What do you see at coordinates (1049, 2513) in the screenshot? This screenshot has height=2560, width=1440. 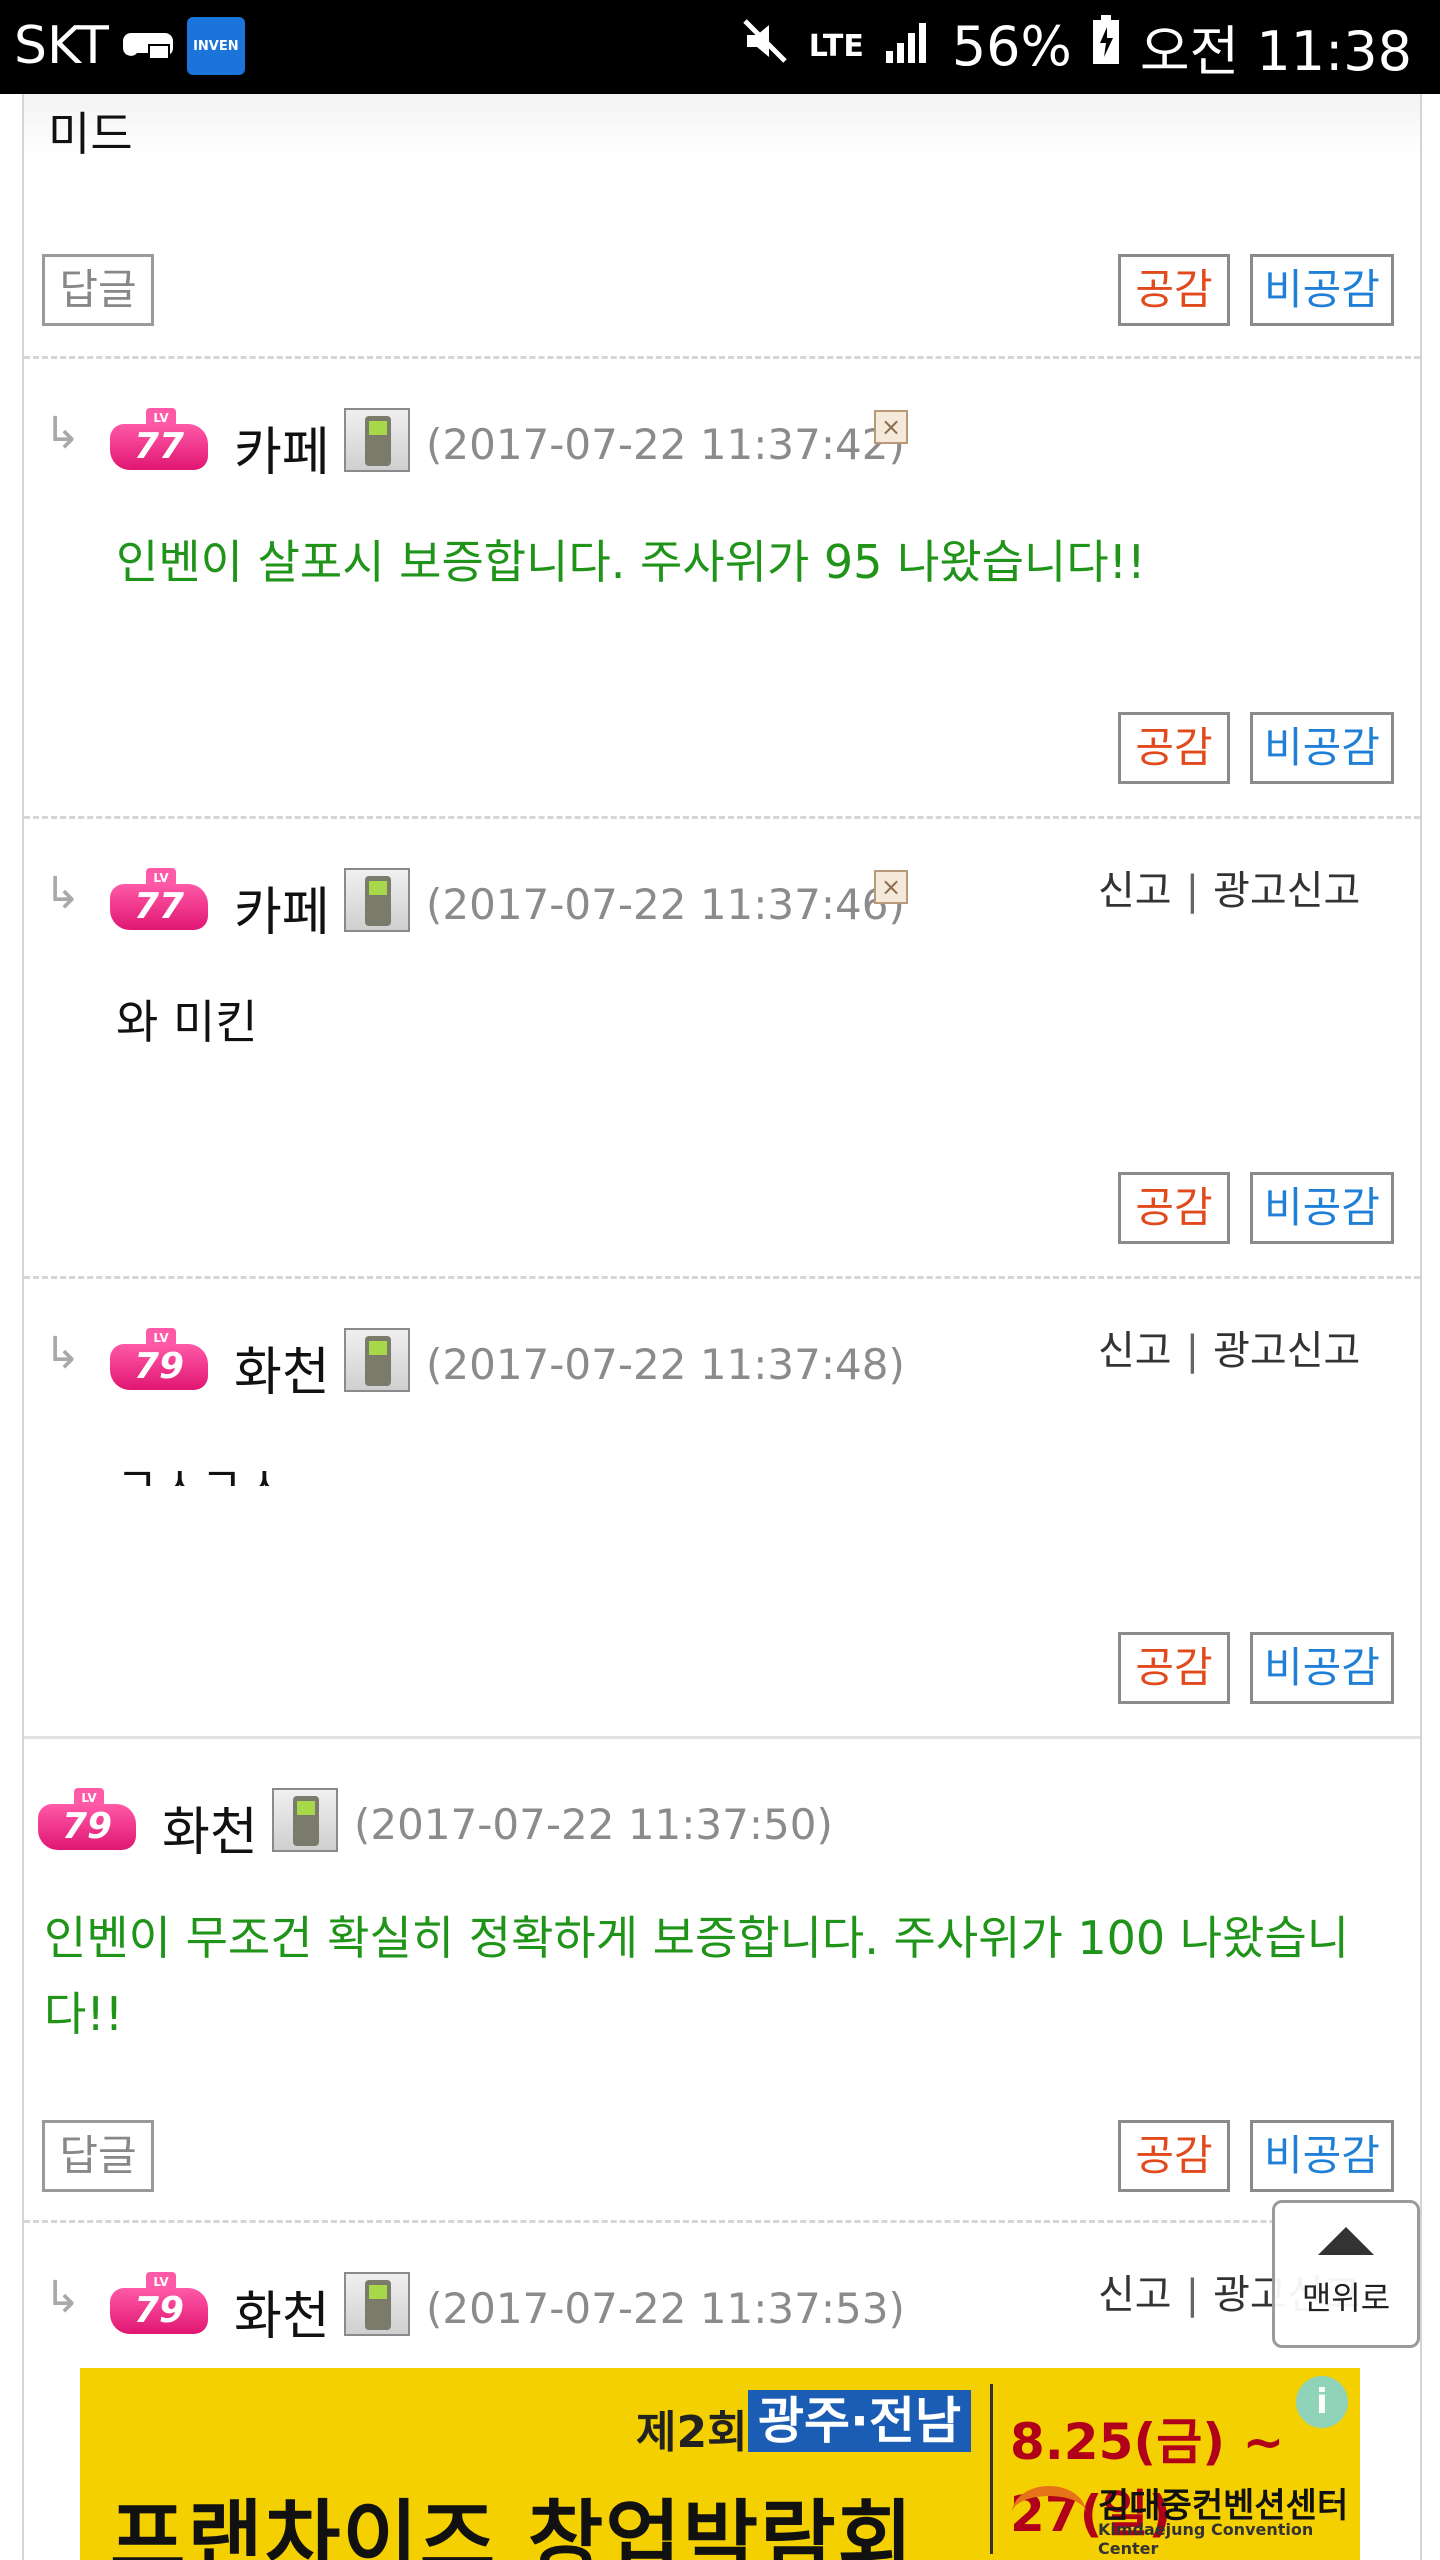 I see `venue-logo-icon` at bounding box center [1049, 2513].